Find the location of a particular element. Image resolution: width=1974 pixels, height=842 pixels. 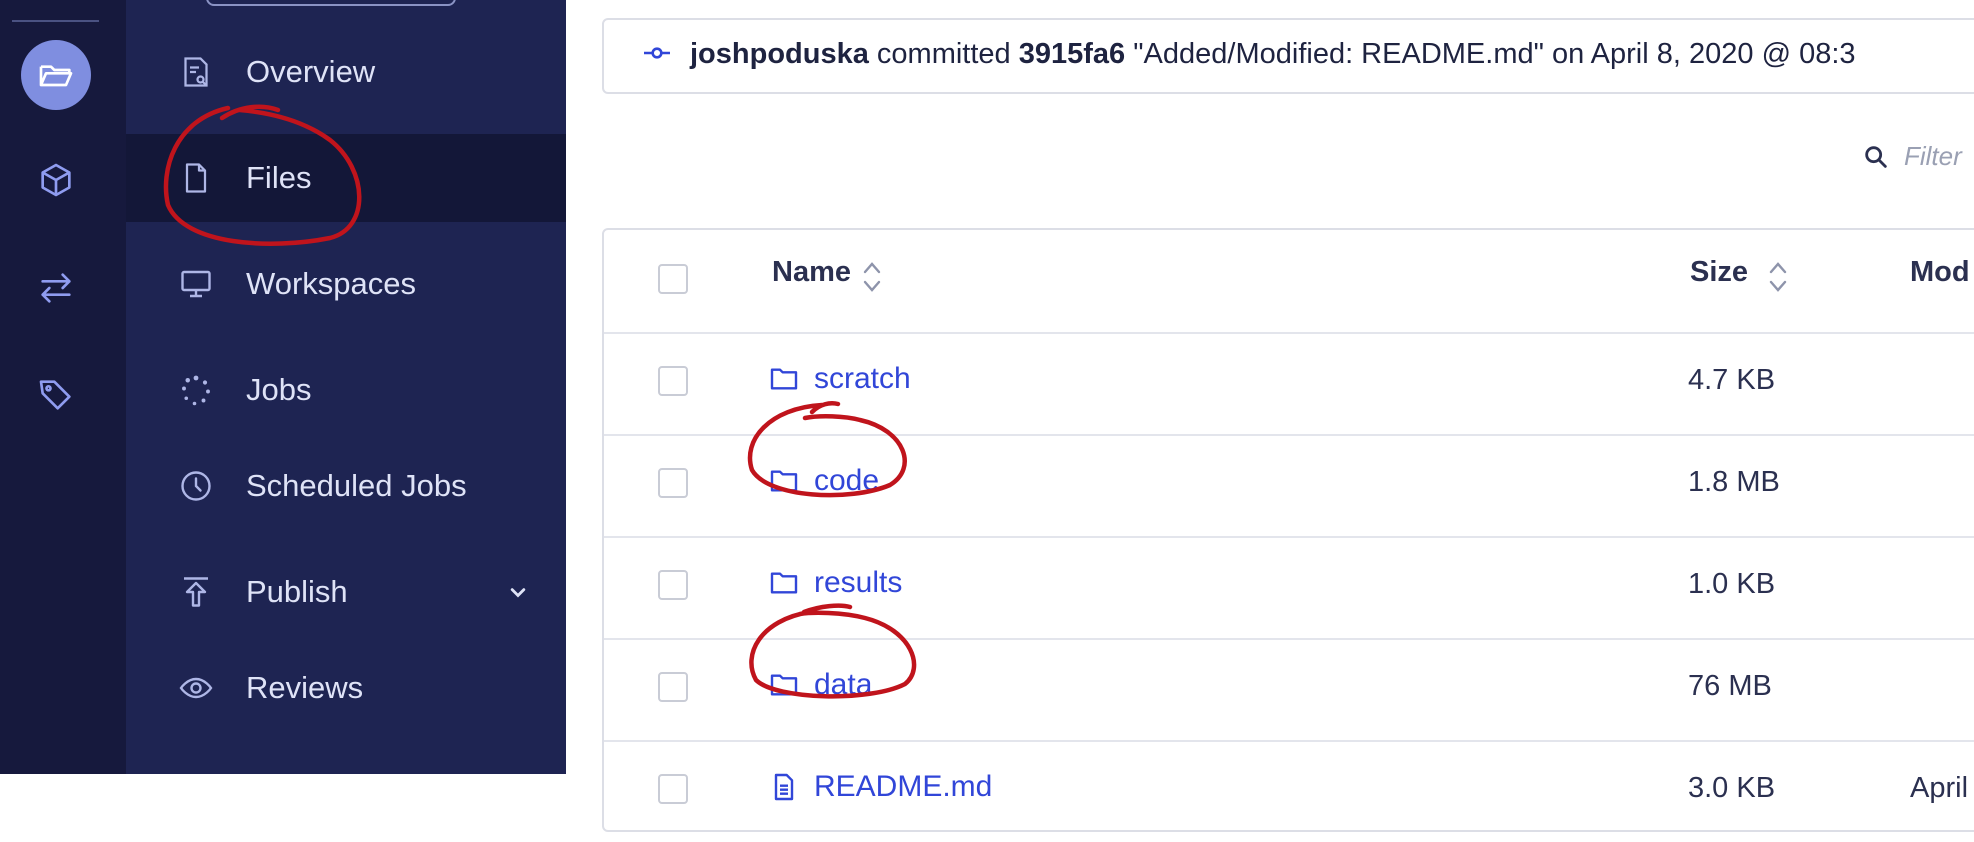

sidebar-item-scheduled-jobs: Scheduled Jobs is located at coordinates (346, 486).